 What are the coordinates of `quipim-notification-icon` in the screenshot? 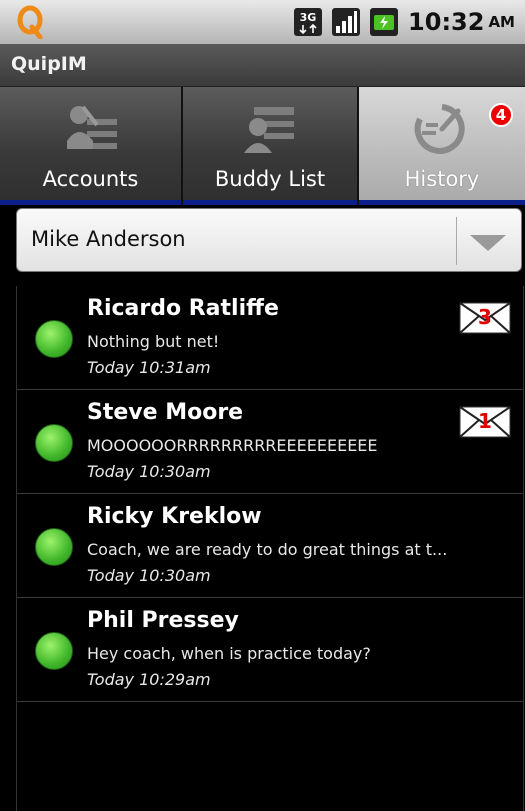 It's located at (30, 22).